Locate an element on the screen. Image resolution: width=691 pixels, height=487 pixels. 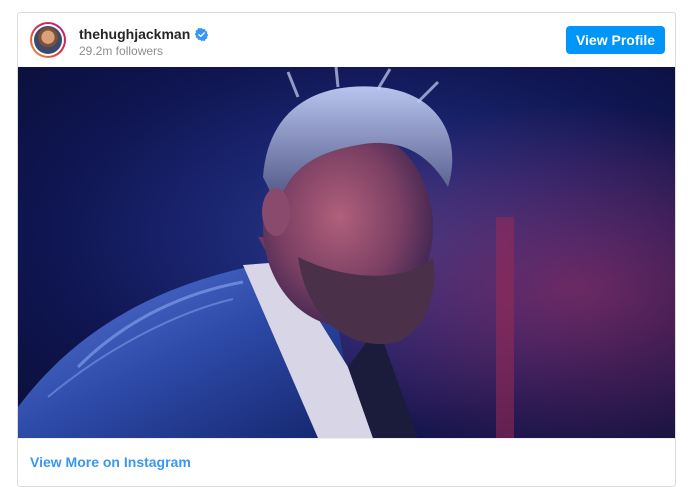
view-profile-button: View Profile is located at coordinates (615, 40).